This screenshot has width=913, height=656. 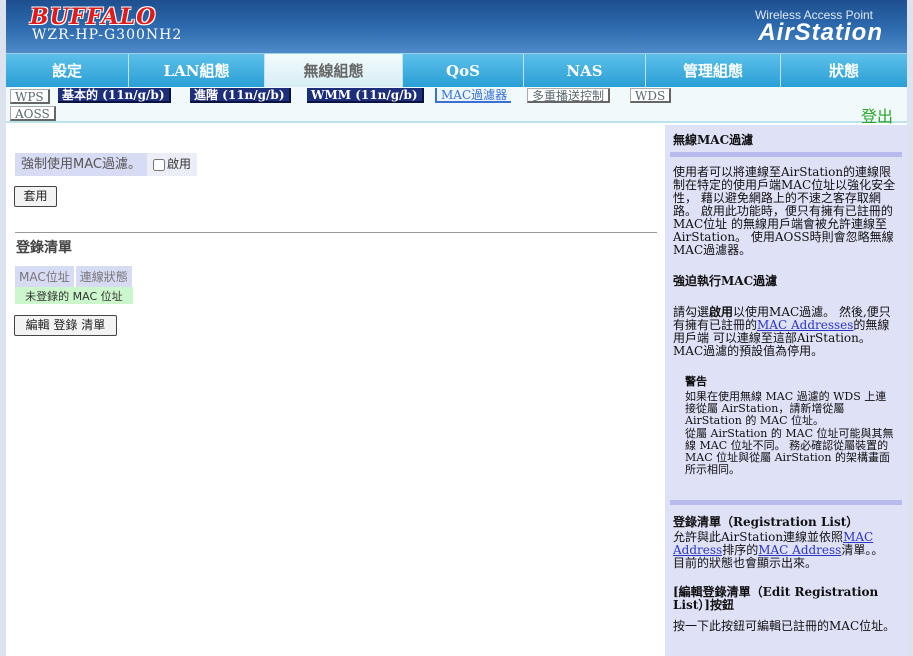 I want to click on help-text-edit-list: 按一下此按鈕可編輯已註冊的MAC位址。, so click(x=784, y=626).